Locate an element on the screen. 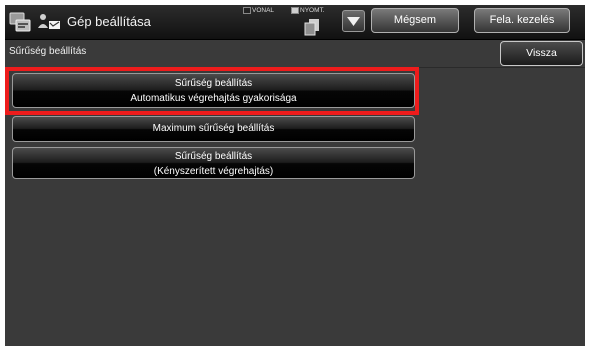  line-indicator: VONAL is located at coordinates (258, 10).